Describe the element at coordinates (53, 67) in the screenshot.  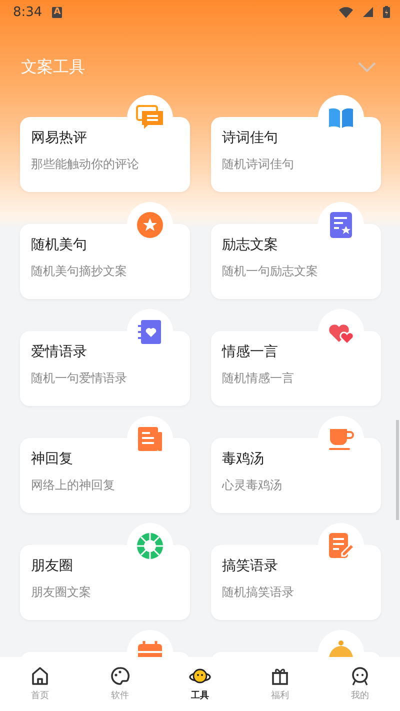
I see `section-title: 文案工具` at that location.